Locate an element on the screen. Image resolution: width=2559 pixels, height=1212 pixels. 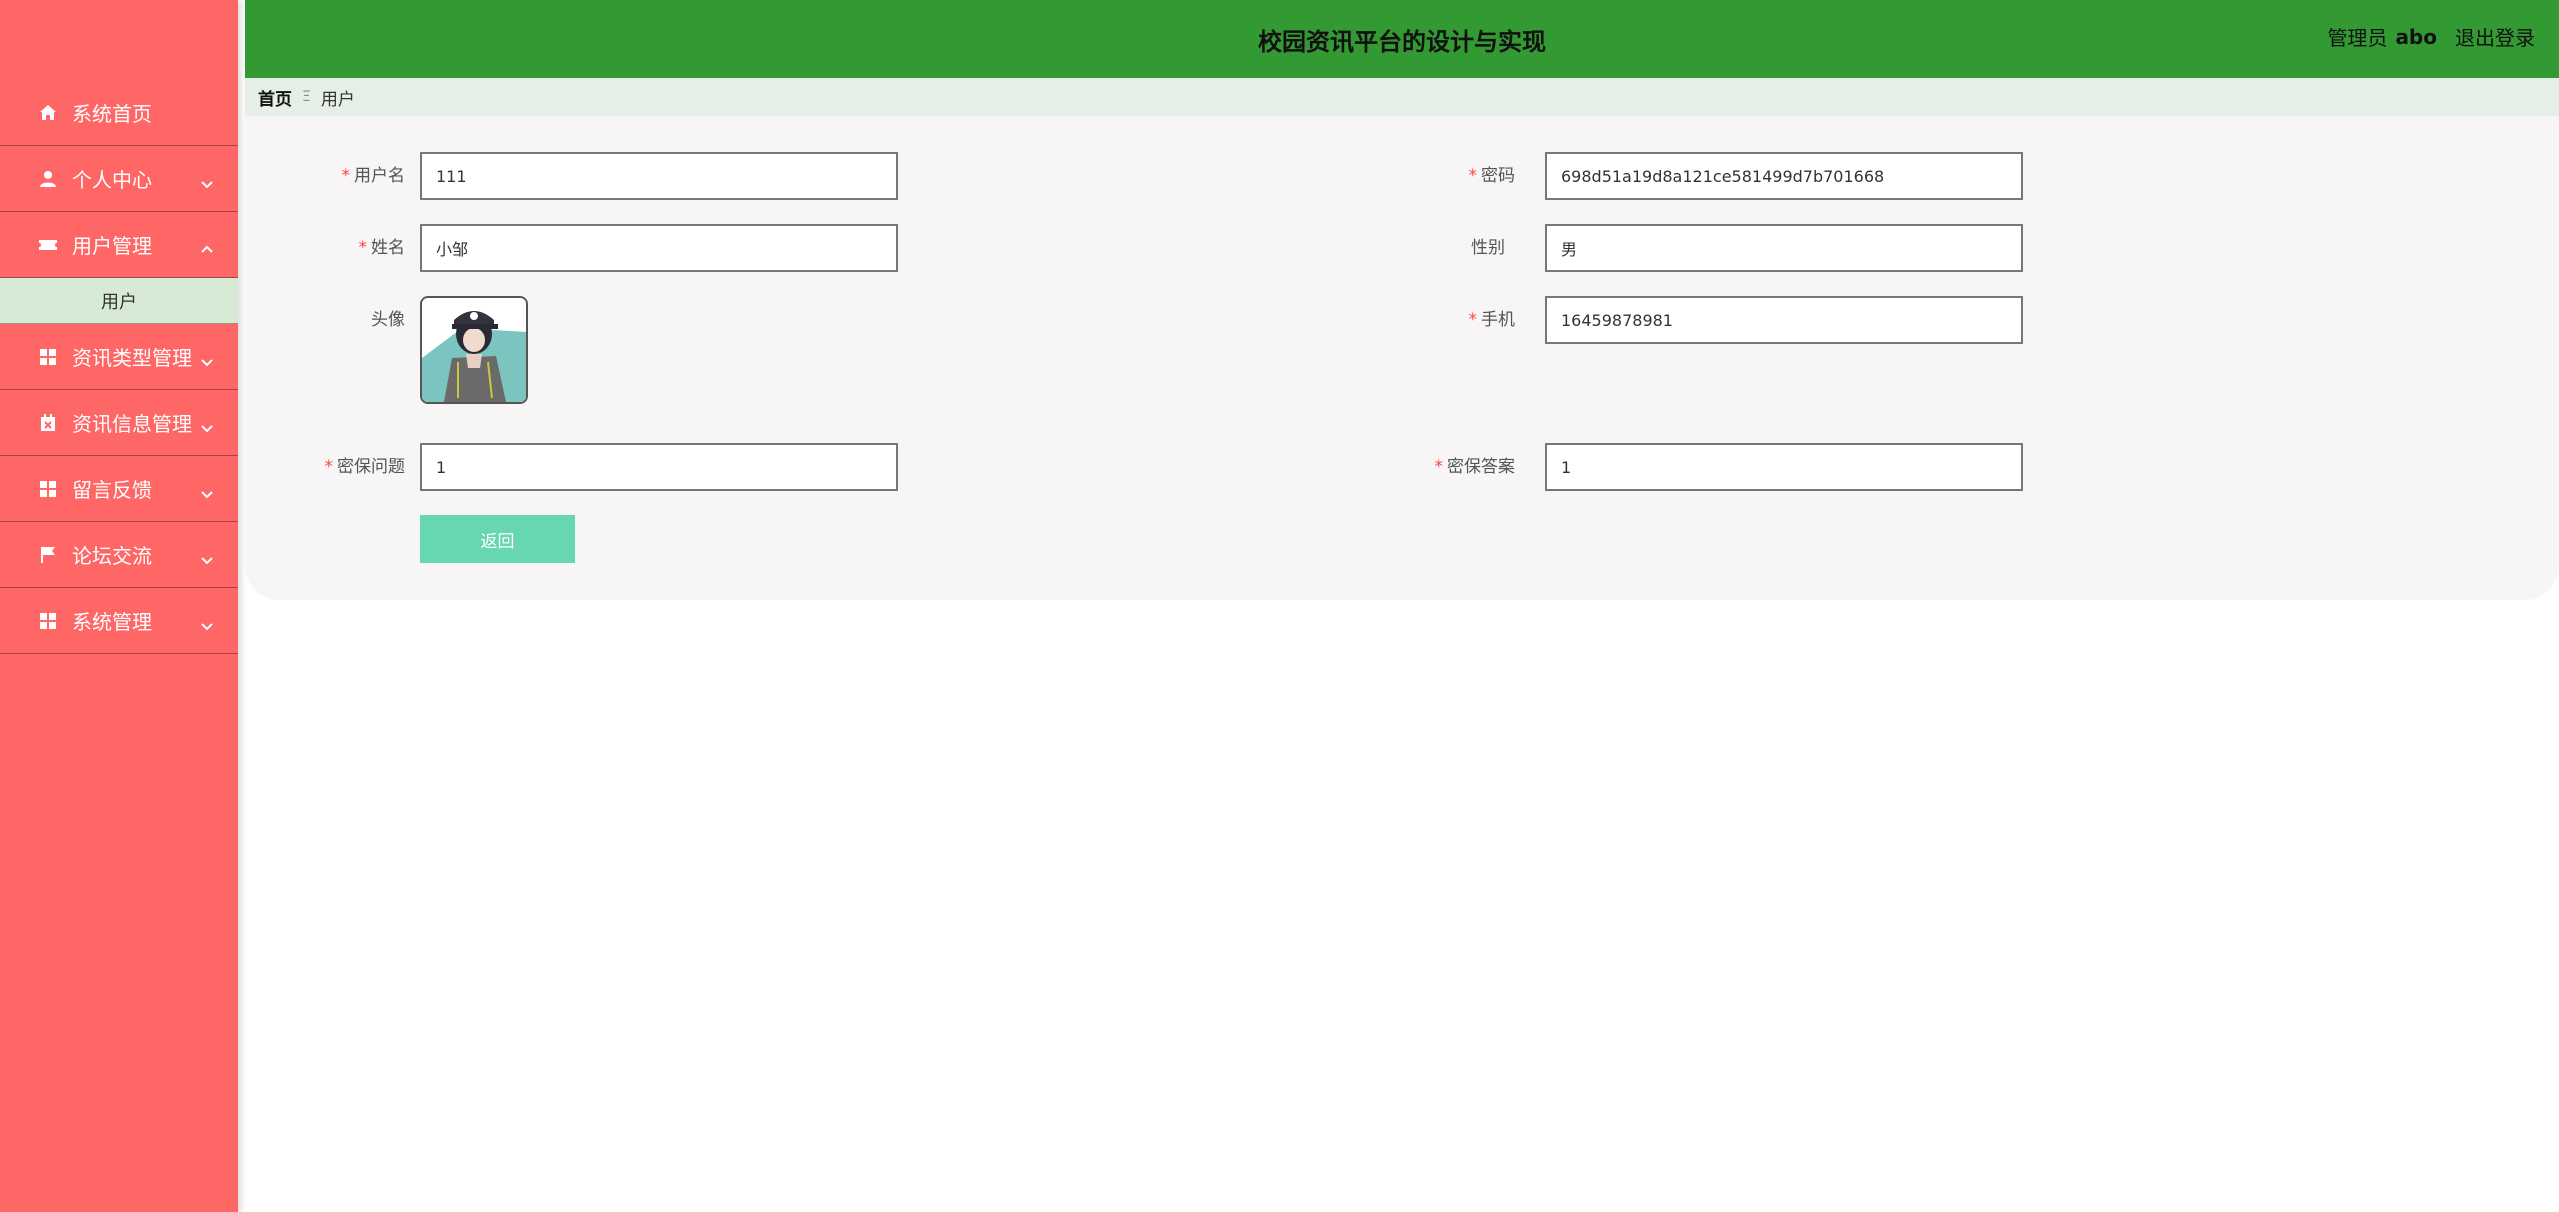
sidebar-item-news-type-management: 资讯类型管理 is located at coordinates (119, 357).